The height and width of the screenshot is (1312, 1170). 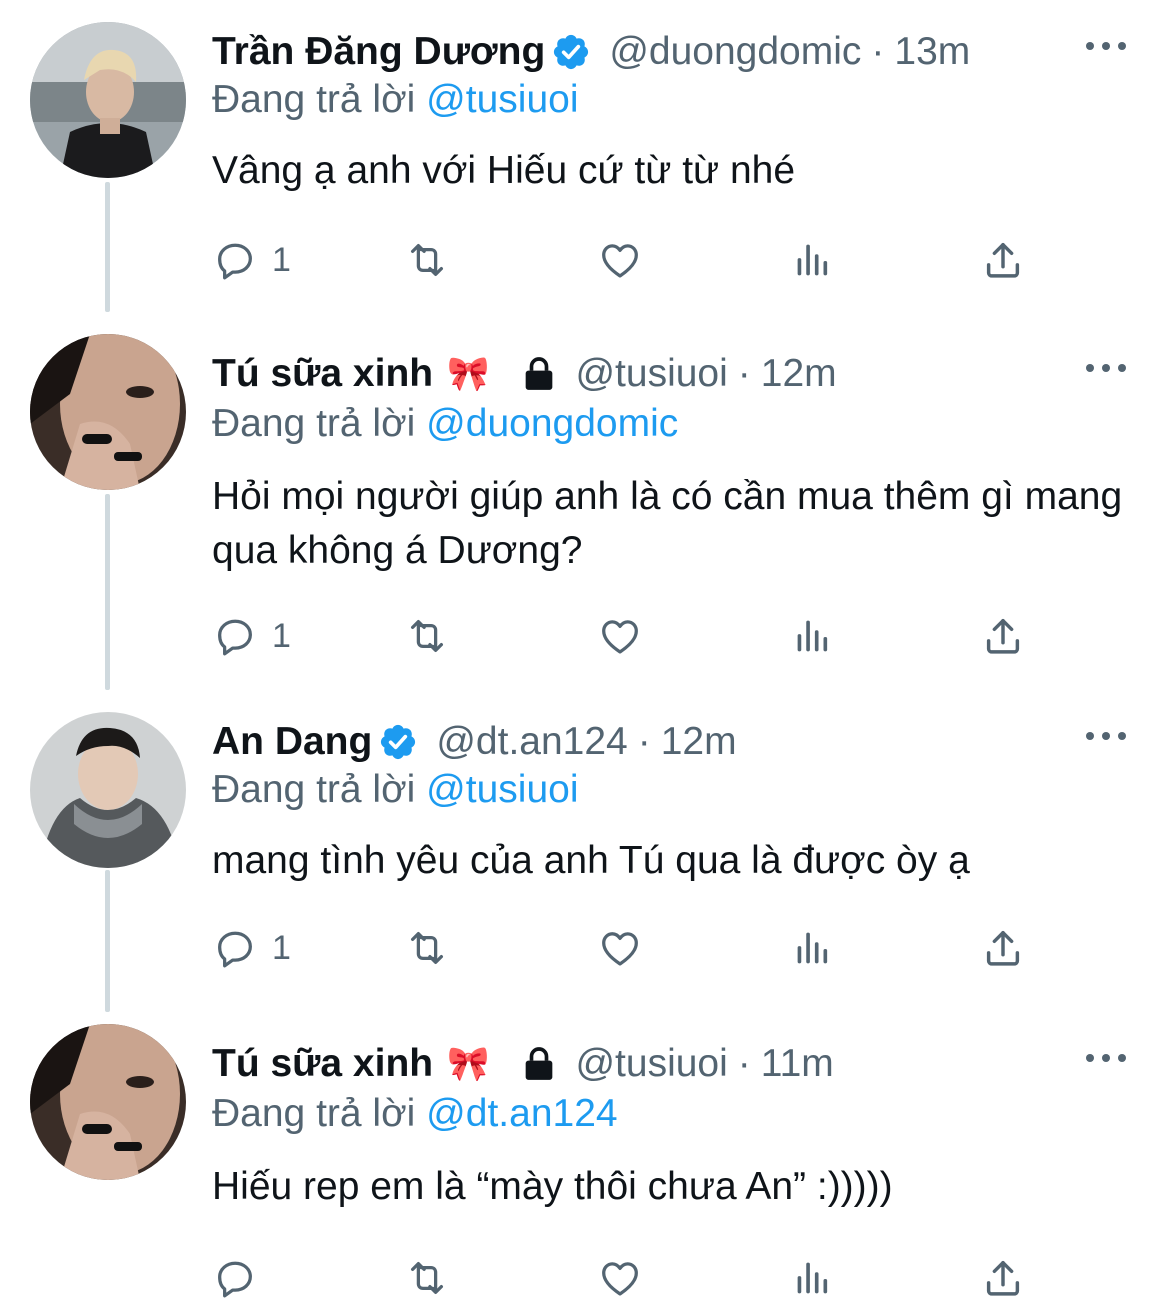 What do you see at coordinates (797, 1064) in the screenshot?
I see `timestamp: 11m` at bounding box center [797, 1064].